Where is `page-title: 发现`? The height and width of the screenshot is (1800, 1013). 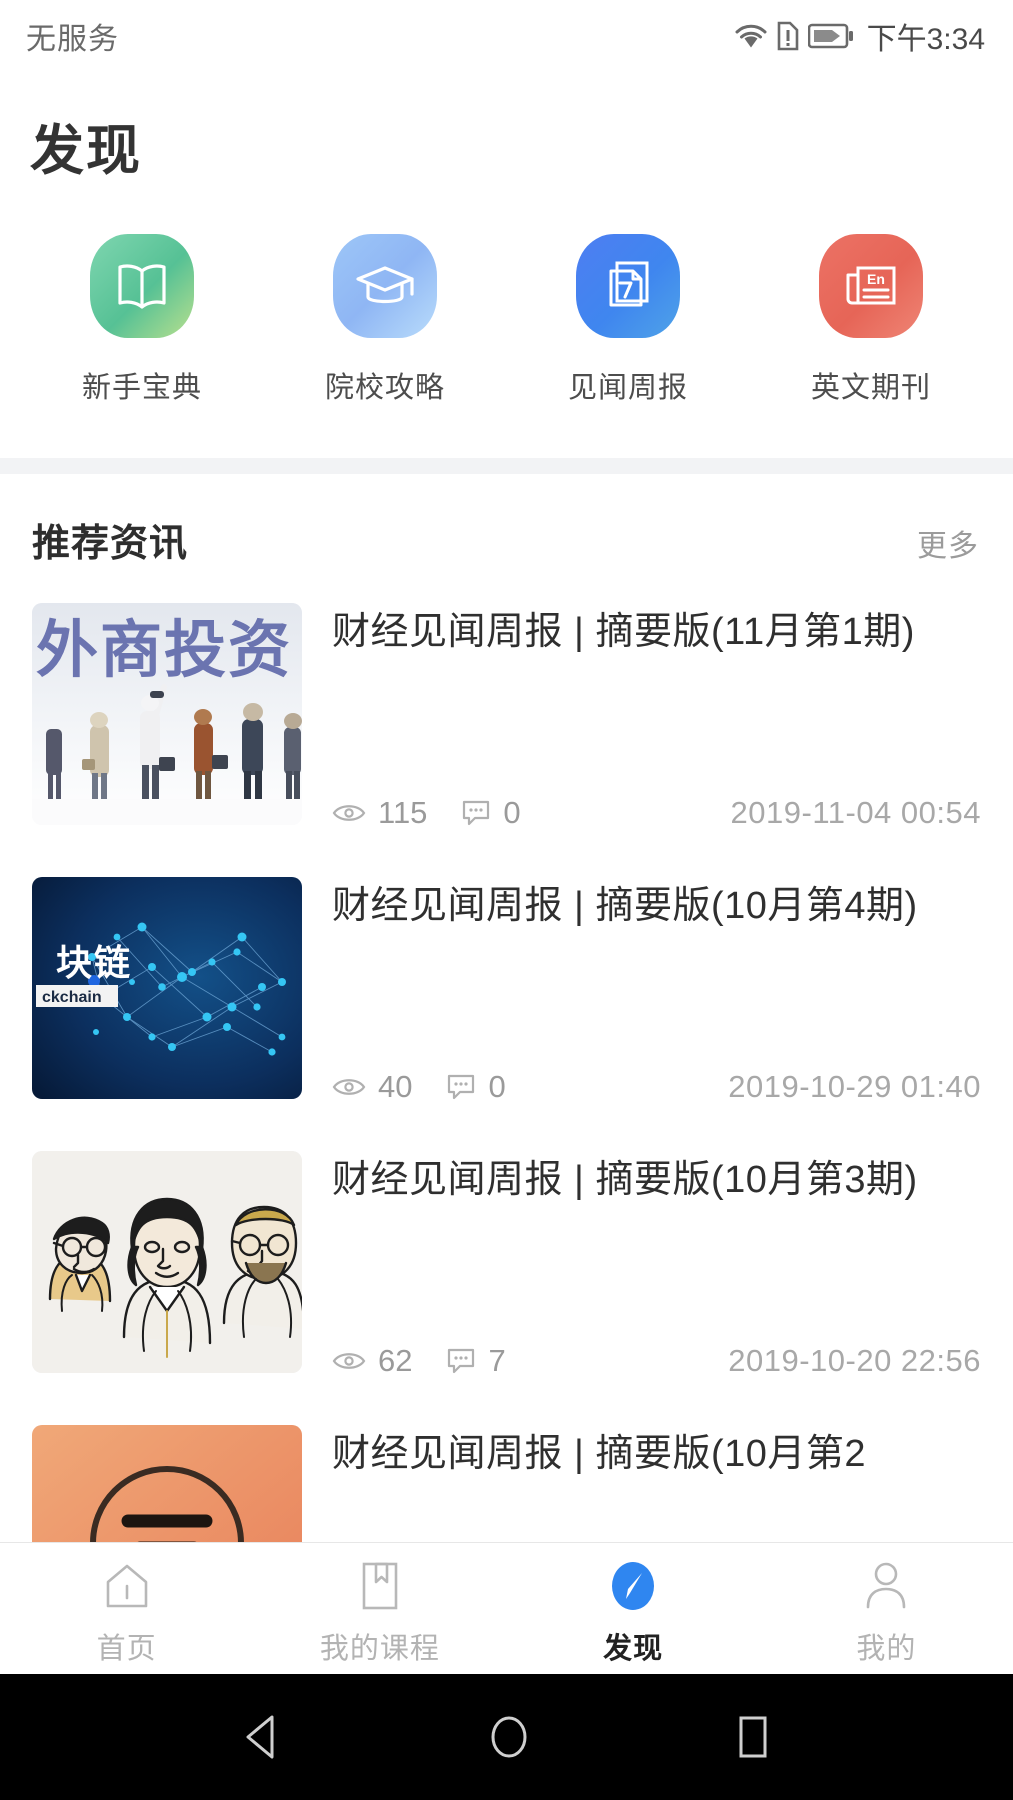
page-title: 发现 is located at coordinates (86, 151).